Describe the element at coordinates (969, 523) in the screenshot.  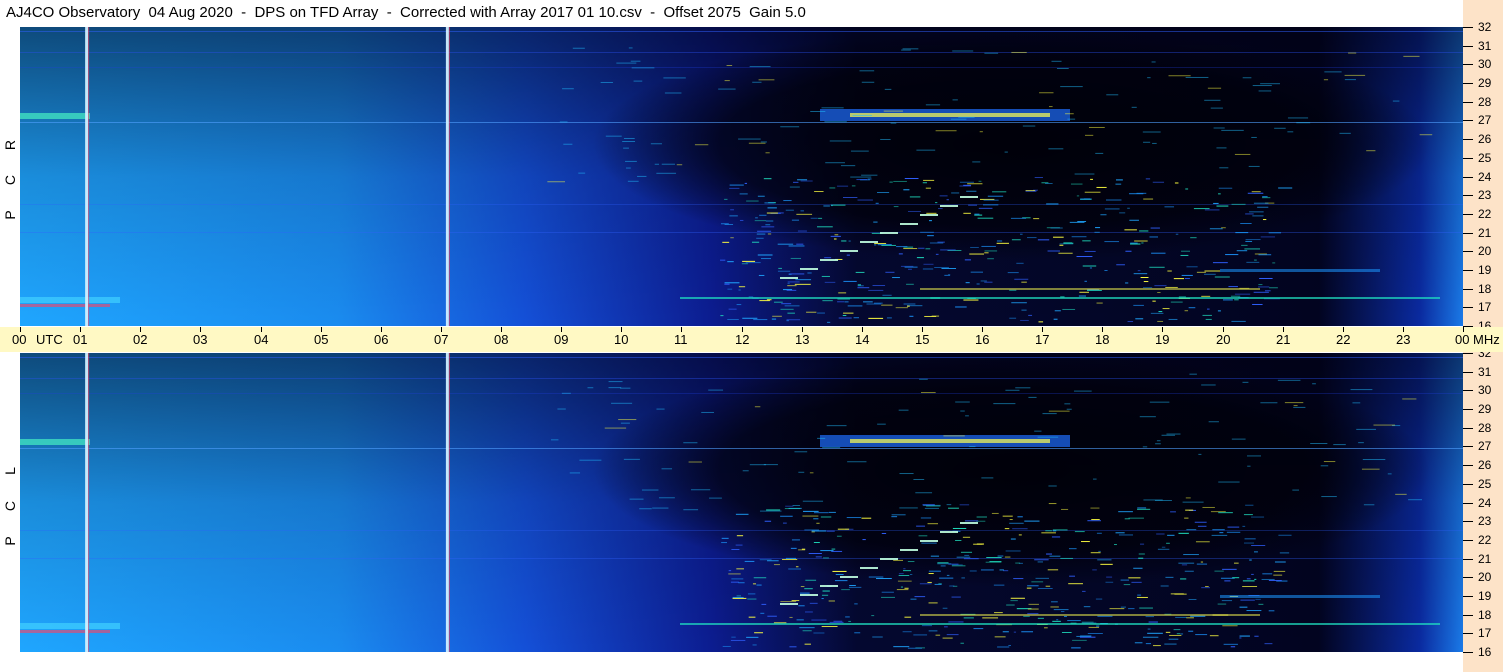
I see `stepped-signal` at that location.